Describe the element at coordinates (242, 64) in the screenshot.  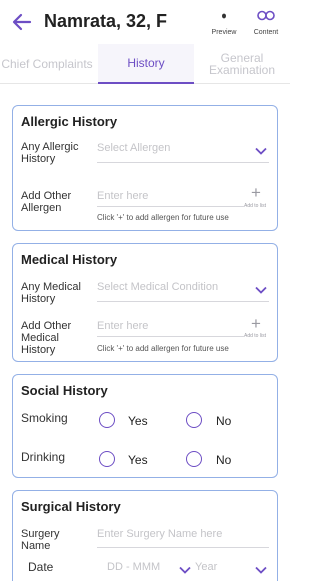
I see `tab-general-examination: General Examination` at that location.